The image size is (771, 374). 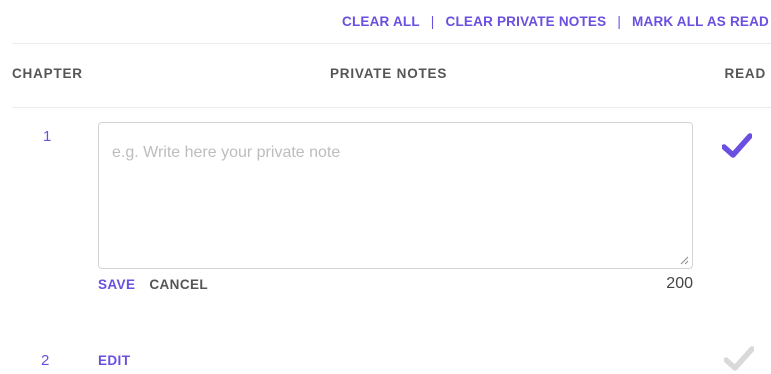 What do you see at coordinates (178, 284) in the screenshot?
I see `cancel-note-button: CANCEL` at bounding box center [178, 284].